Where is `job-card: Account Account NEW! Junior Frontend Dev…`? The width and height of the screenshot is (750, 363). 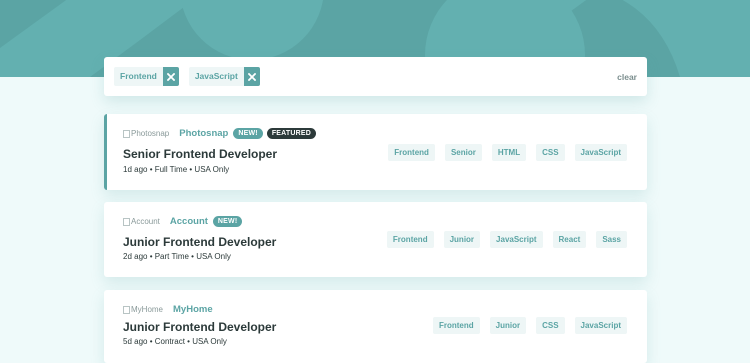 job-card: Account Account NEW! Junior Frontend Dev… is located at coordinates (375, 239).